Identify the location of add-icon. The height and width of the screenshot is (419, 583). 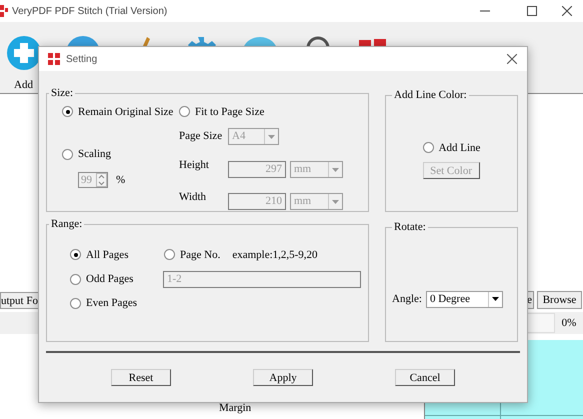
(24, 53).